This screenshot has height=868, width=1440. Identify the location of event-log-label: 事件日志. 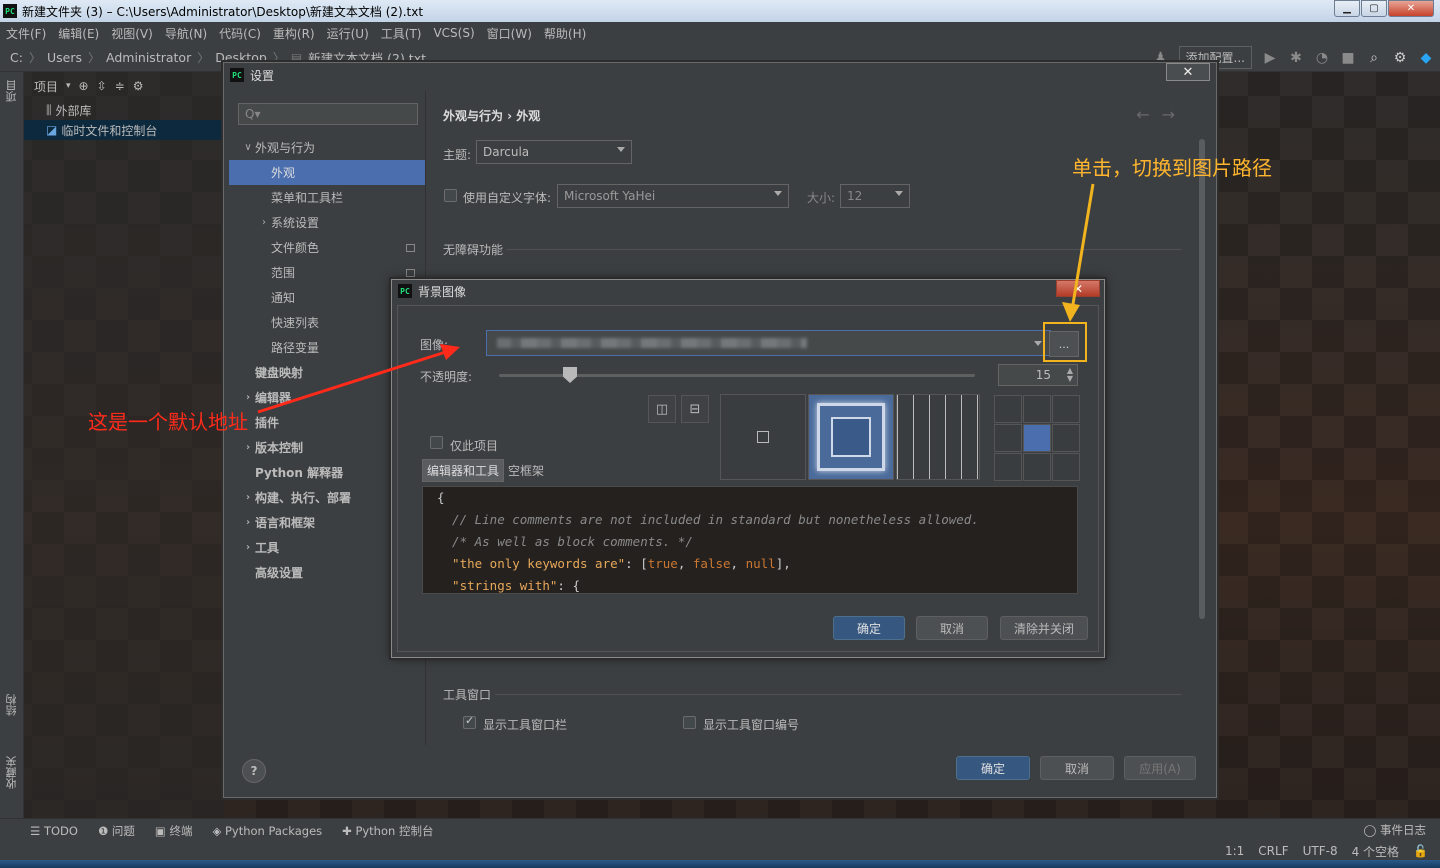
(1403, 830).